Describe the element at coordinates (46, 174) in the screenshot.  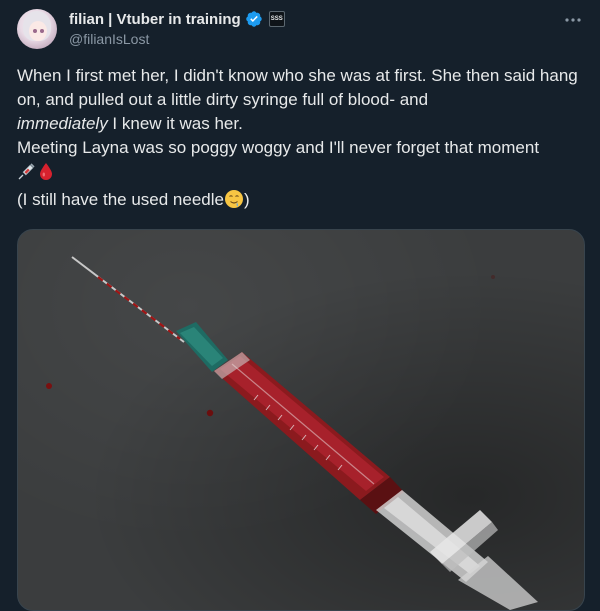
I see `drop-of-blood-emoji-icon` at that location.